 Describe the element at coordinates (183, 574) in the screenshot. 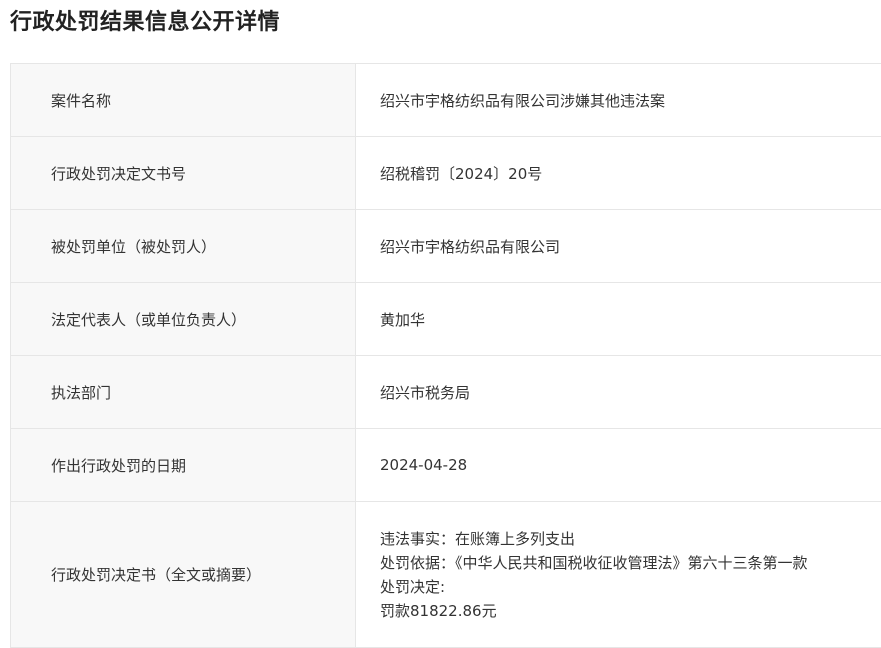

I see `penalty-decision-label: 行政处罚决定书（全文或摘要）` at that location.